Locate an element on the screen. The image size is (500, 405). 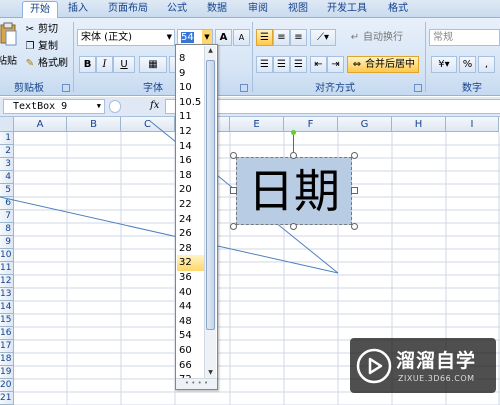
tab-home: 开始 is located at coordinates (40, 9).